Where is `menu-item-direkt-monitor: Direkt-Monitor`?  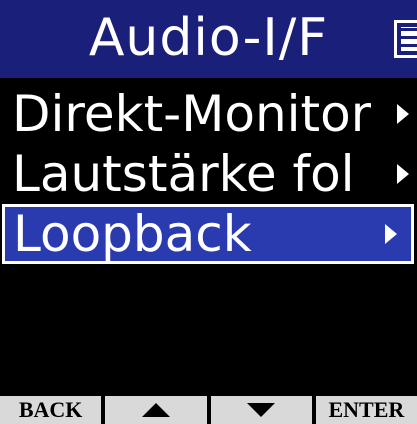 menu-item-direkt-monitor: Direkt-Monitor is located at coordinates (208, 114).